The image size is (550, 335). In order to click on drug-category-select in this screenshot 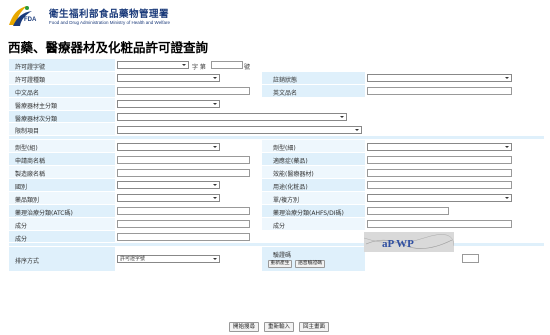, I will do `click(168, 198)`.